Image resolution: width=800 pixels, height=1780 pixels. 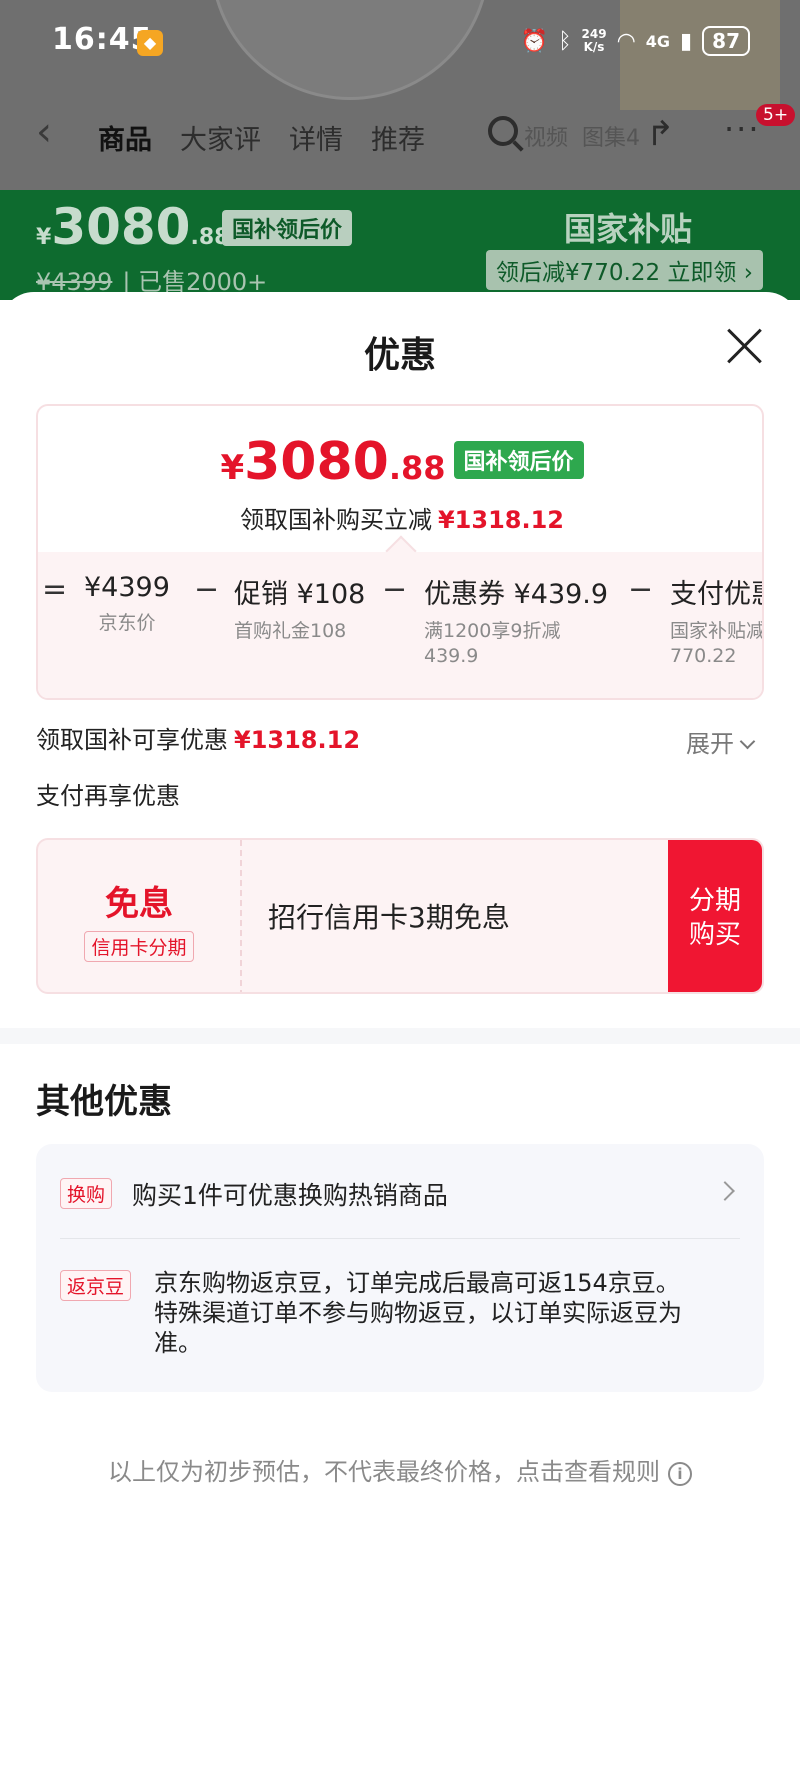 I want to click on pay-section-title: 支付再享优惠, so click(x=108, y=796).